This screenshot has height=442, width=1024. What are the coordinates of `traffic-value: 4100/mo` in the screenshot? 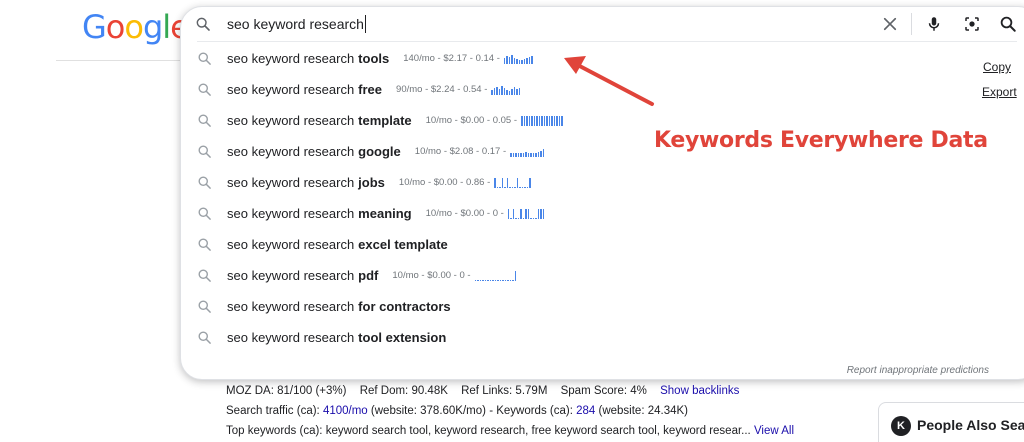 It's located at (345, 411).